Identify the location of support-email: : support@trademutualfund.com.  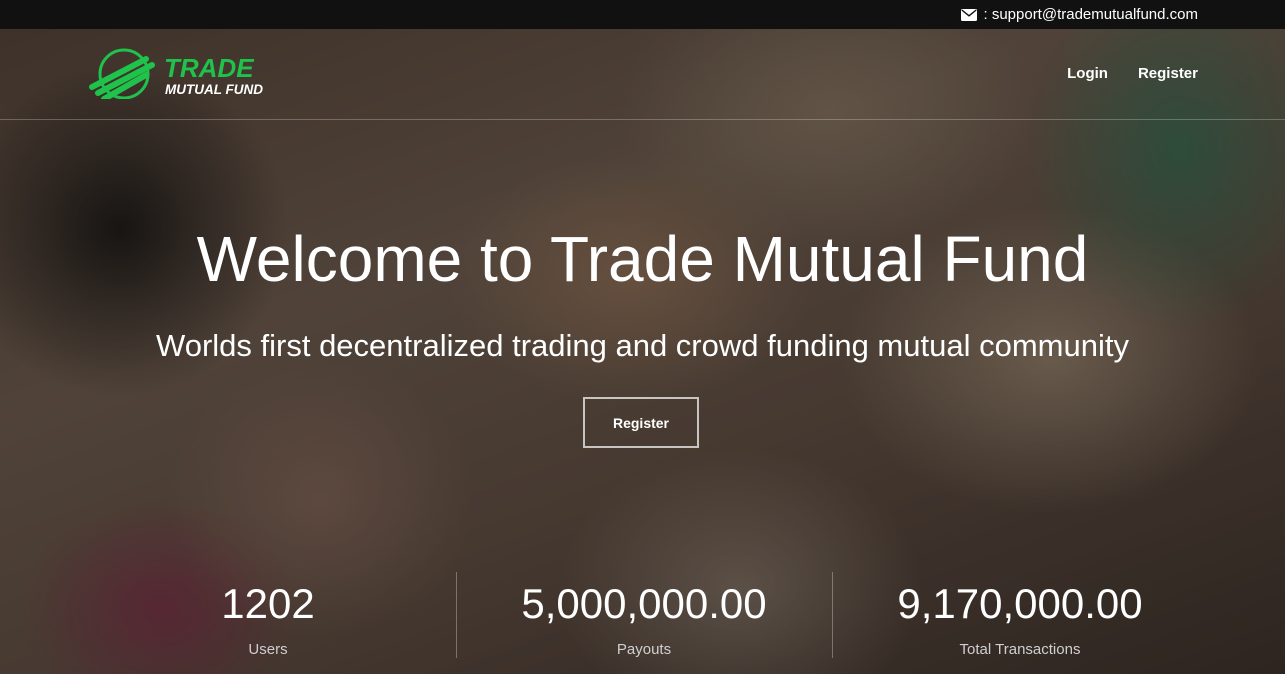
(1090, 14).